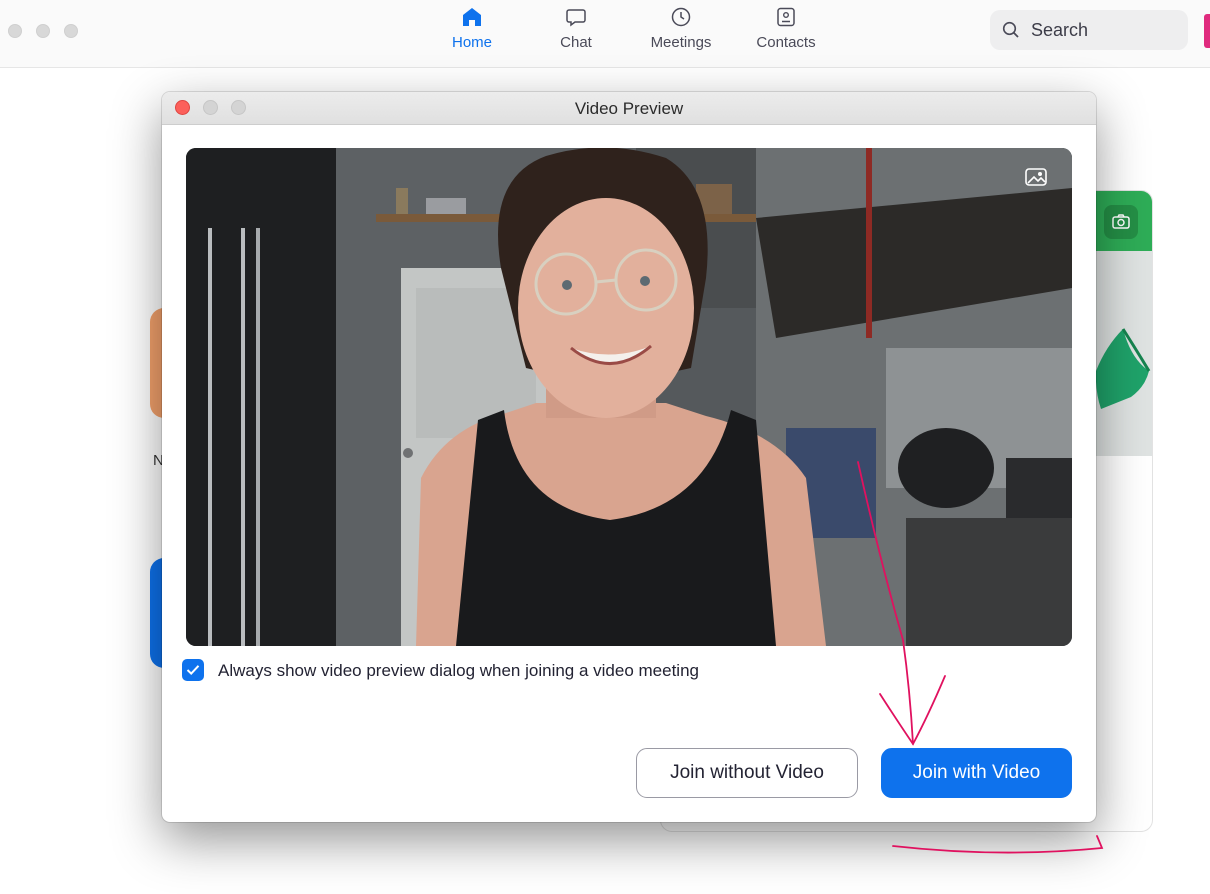 This screenshot has height=894, width=1210. Describe the element at coordinates (15, 31) in the screenshot. I see `window-close-button` at that location.